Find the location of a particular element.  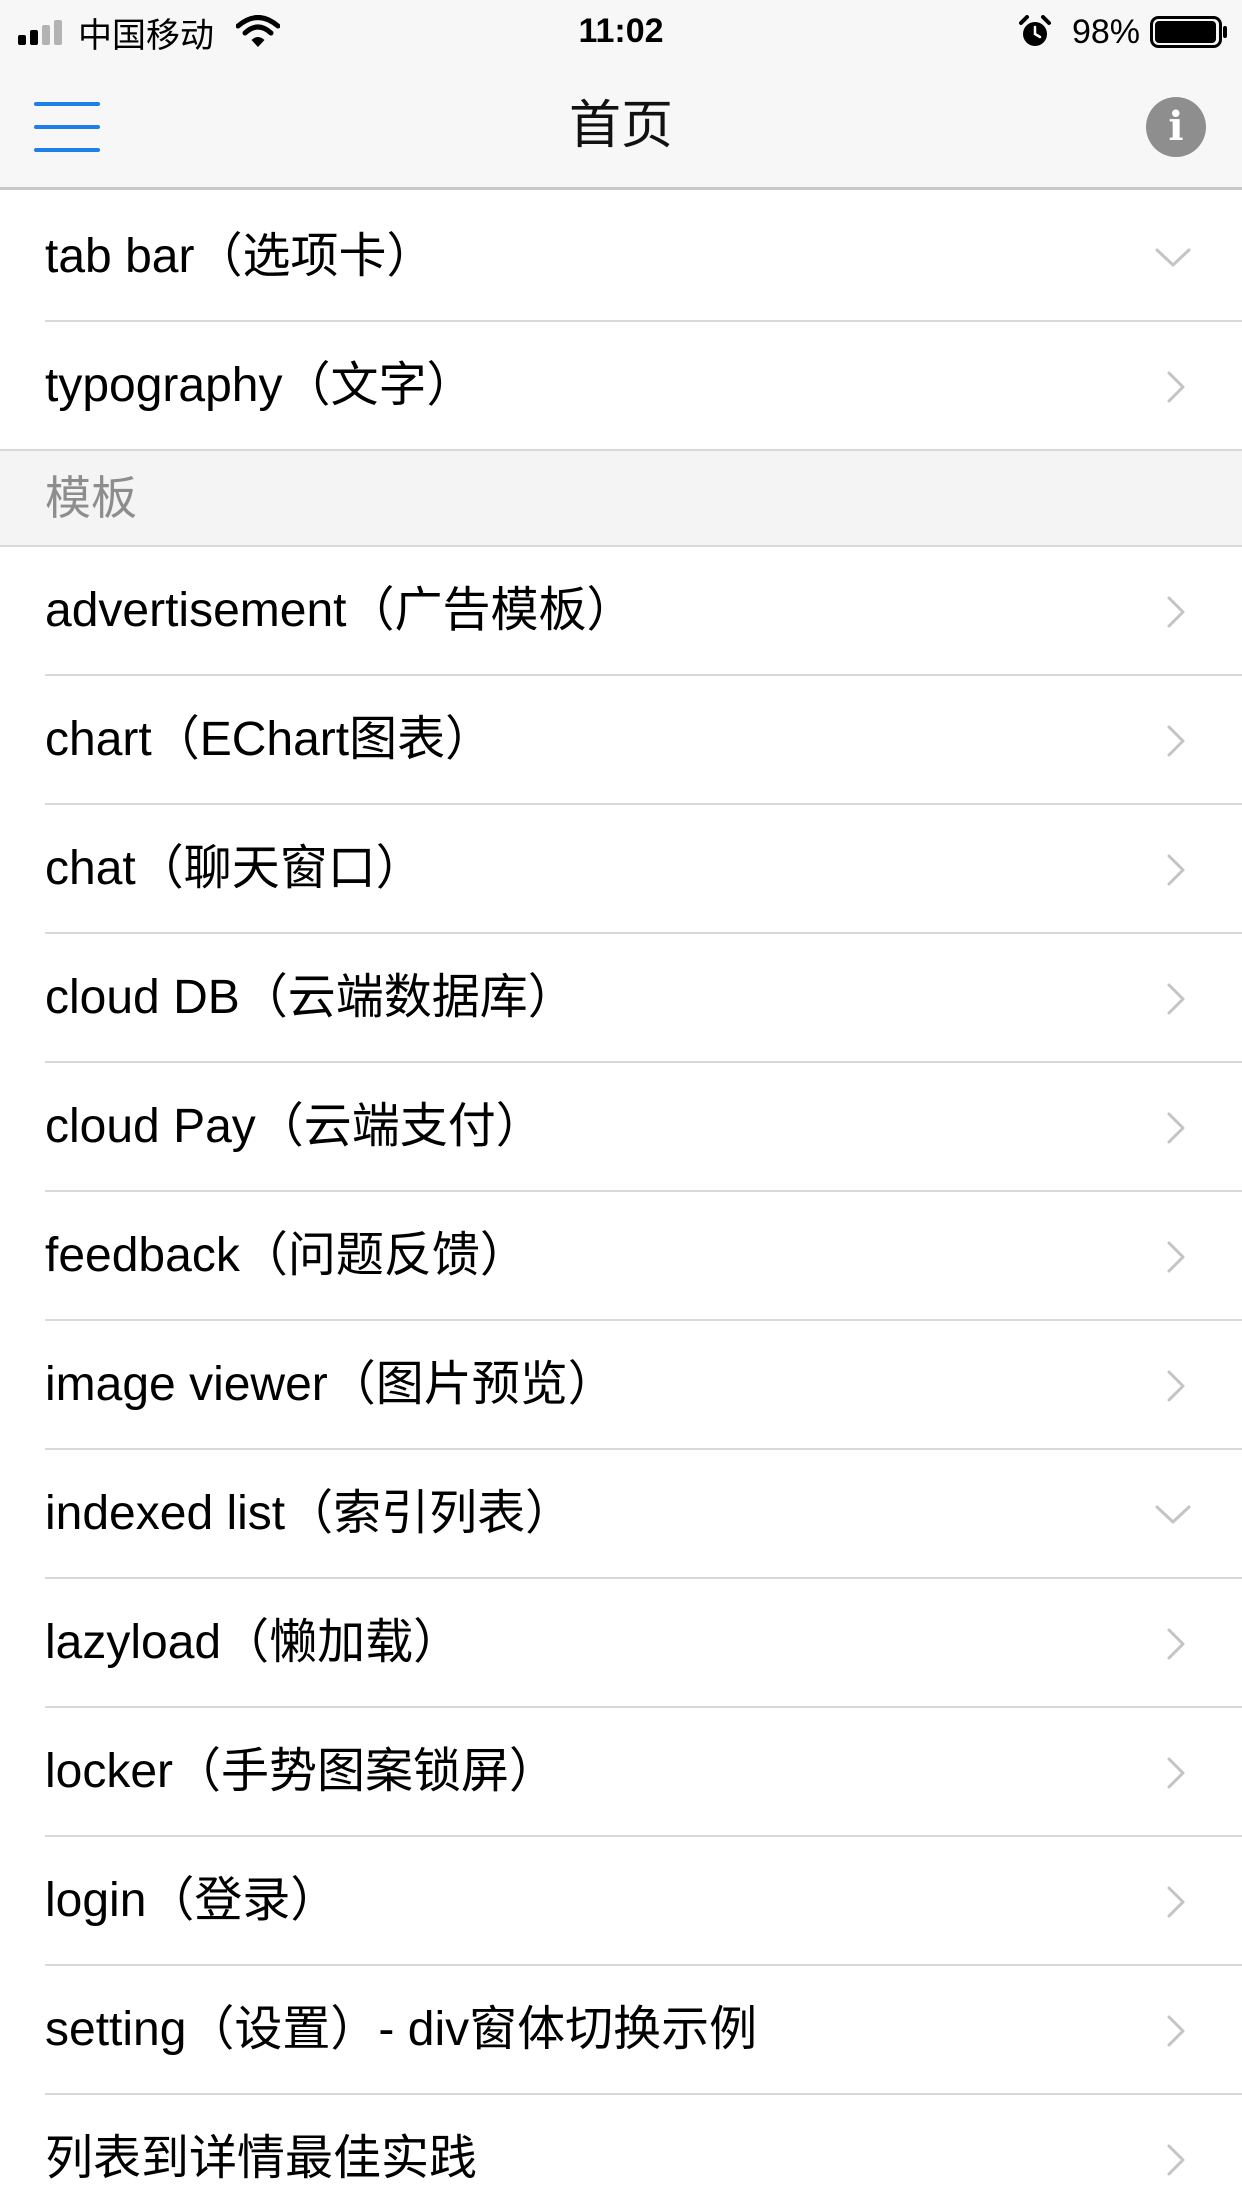

list-item-label: chart（EChart图表） is located at coordinates (269, 739).